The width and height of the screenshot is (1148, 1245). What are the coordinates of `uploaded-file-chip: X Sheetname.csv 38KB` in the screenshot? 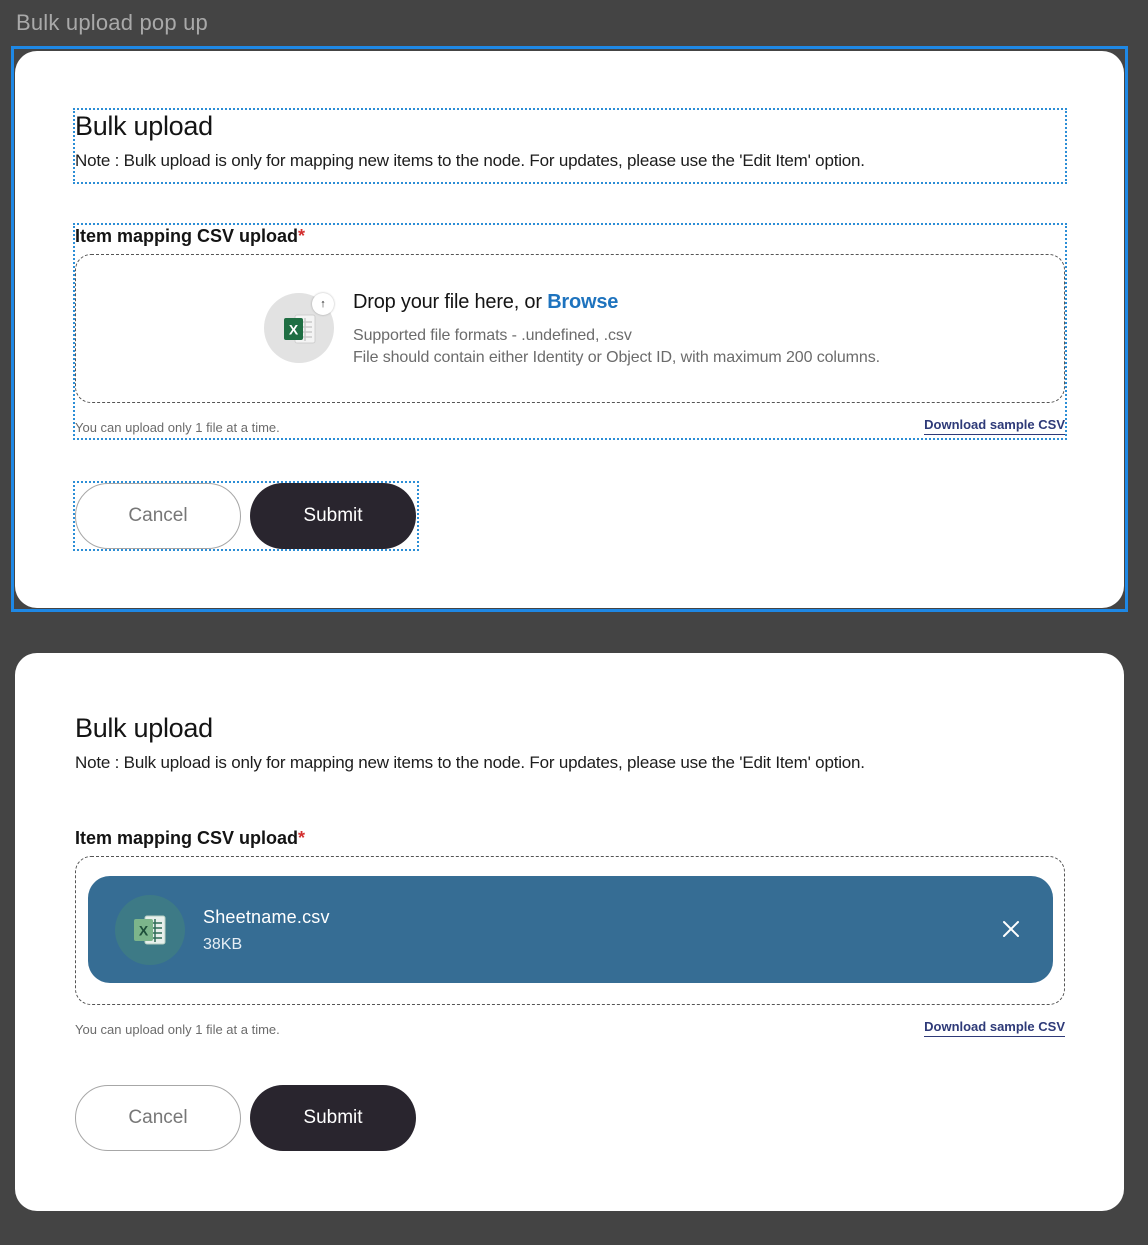 It's located at (570, 929).